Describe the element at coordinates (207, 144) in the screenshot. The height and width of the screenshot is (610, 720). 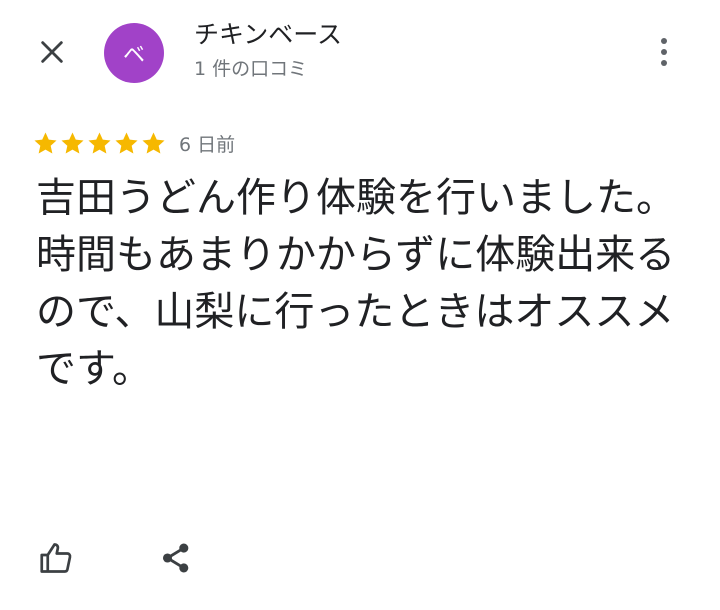
I see `review-date: 6 日前` at that location.